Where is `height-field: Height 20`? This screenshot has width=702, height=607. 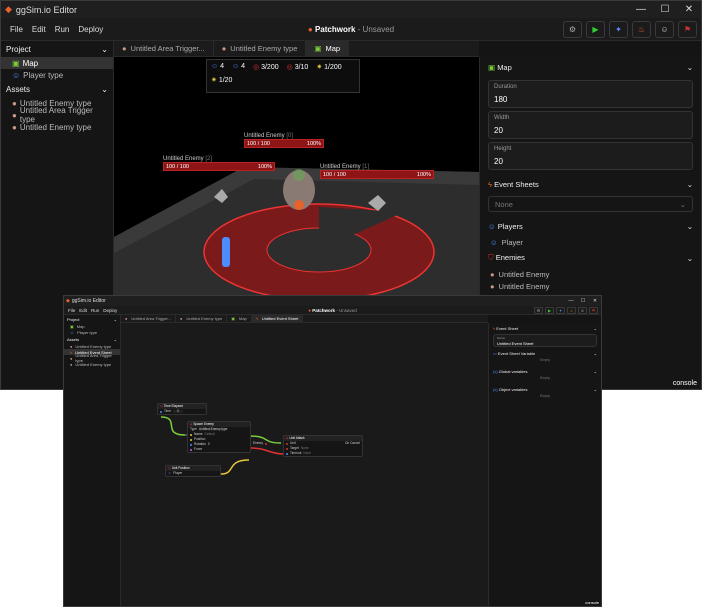
height-field: Height 20 is located at coordinates (590, 156).